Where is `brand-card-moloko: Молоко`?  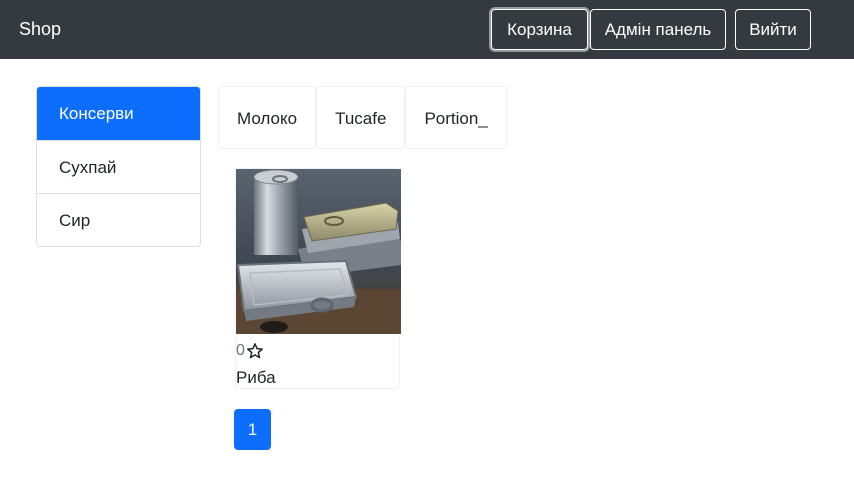 brand-card-moloko: Молоко is located at coordinates (267, 117).